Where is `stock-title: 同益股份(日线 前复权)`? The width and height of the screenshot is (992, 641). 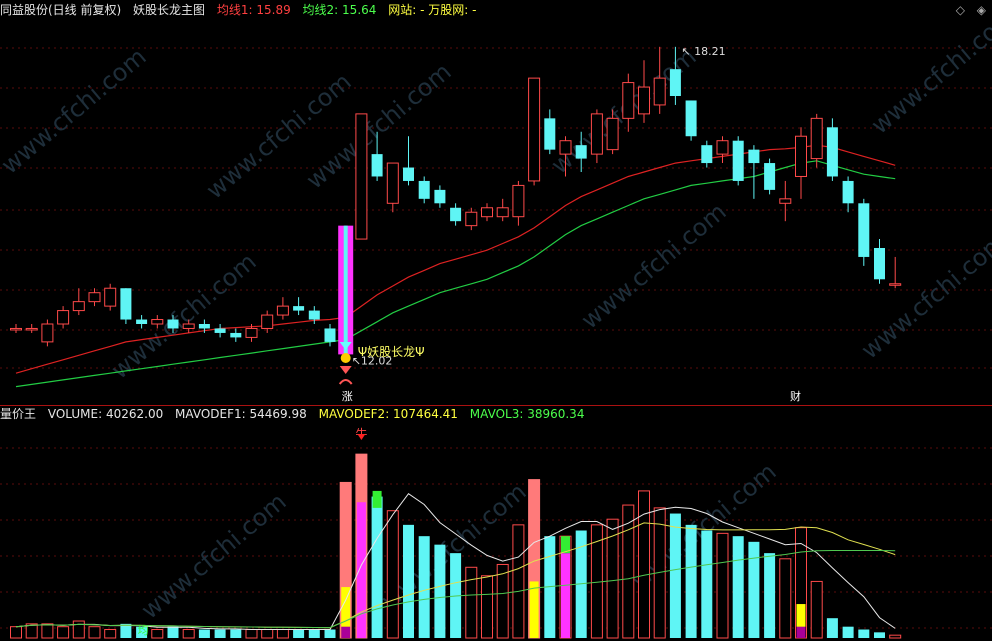
stock-title: 同益股份(日线 前复权) is located at coordinates (60, 10).